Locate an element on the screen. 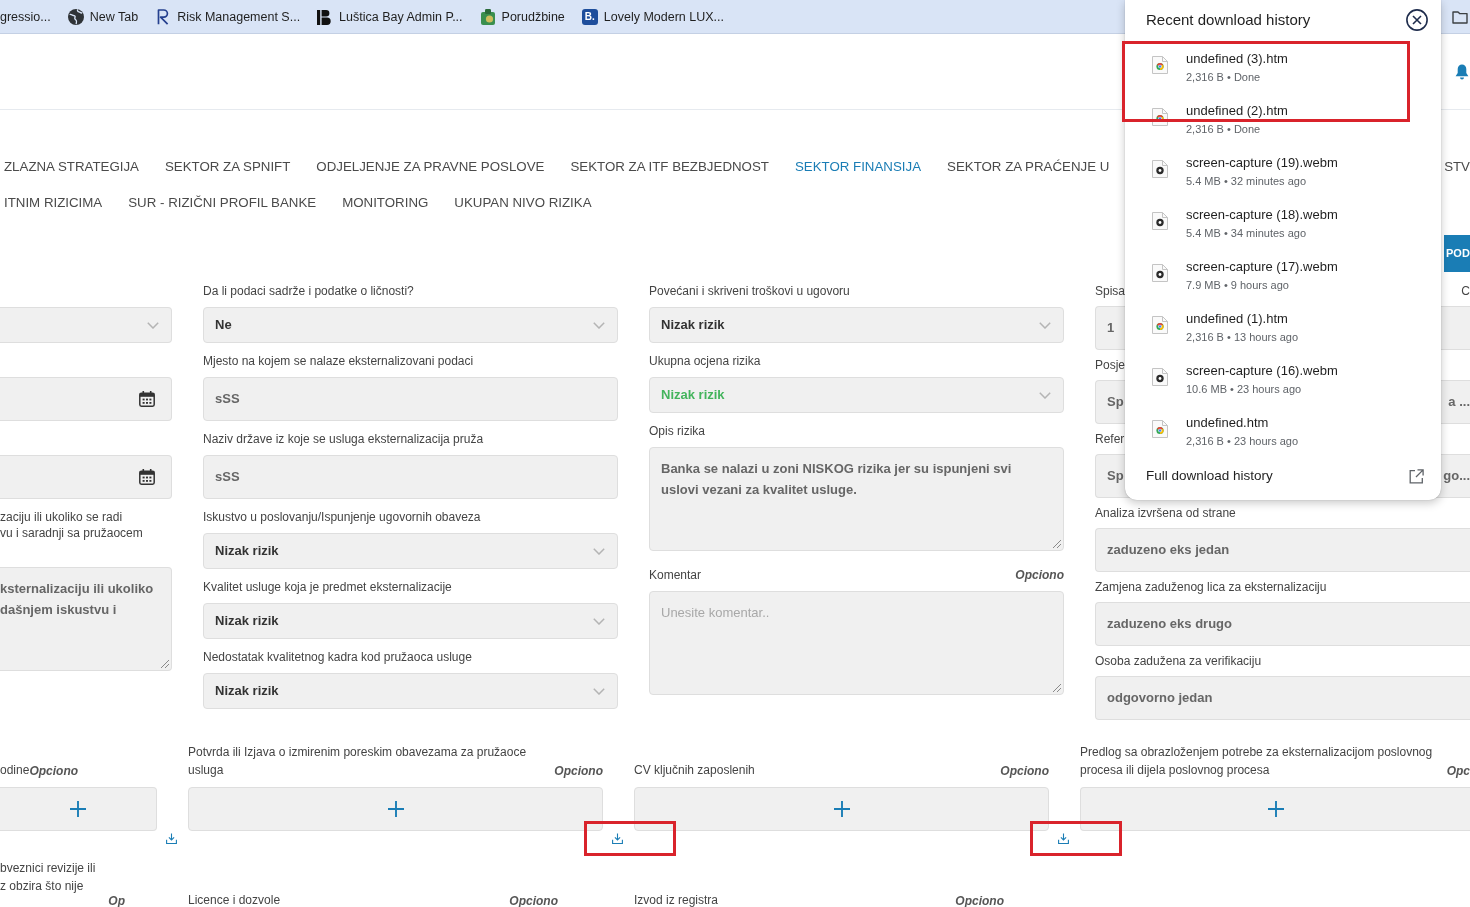 The width and height of the screenshot is (1470, 907). file-name: undefined (3).htm is located at coordinates (1237, 58).